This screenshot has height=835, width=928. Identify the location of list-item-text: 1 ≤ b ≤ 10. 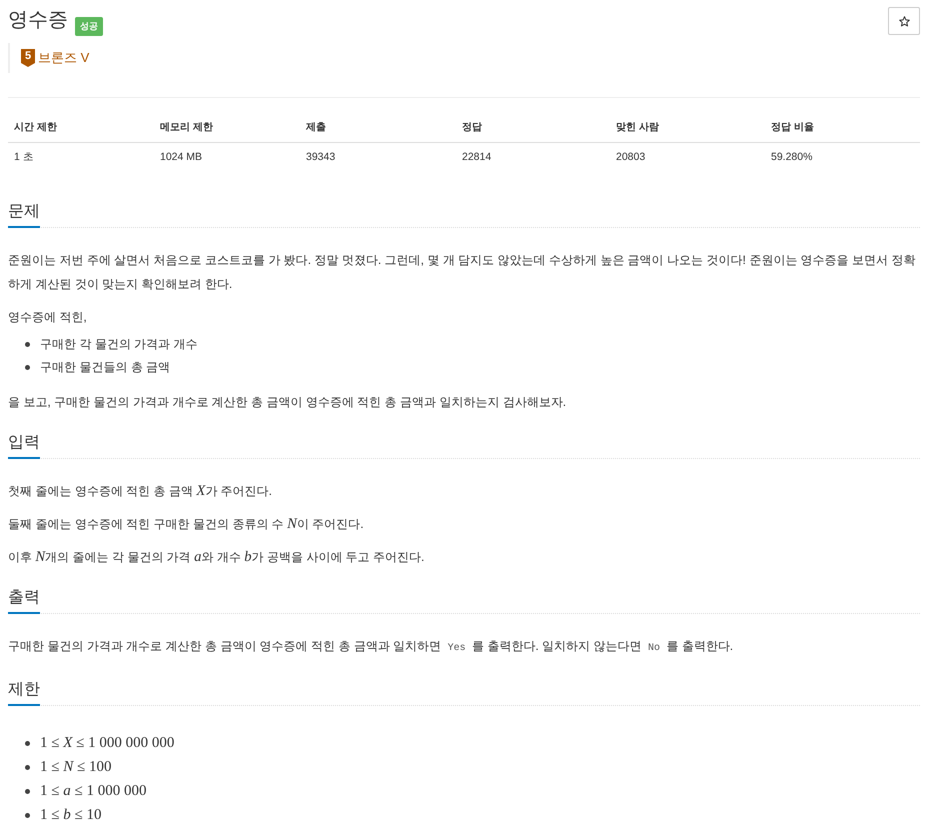
(71, 815).